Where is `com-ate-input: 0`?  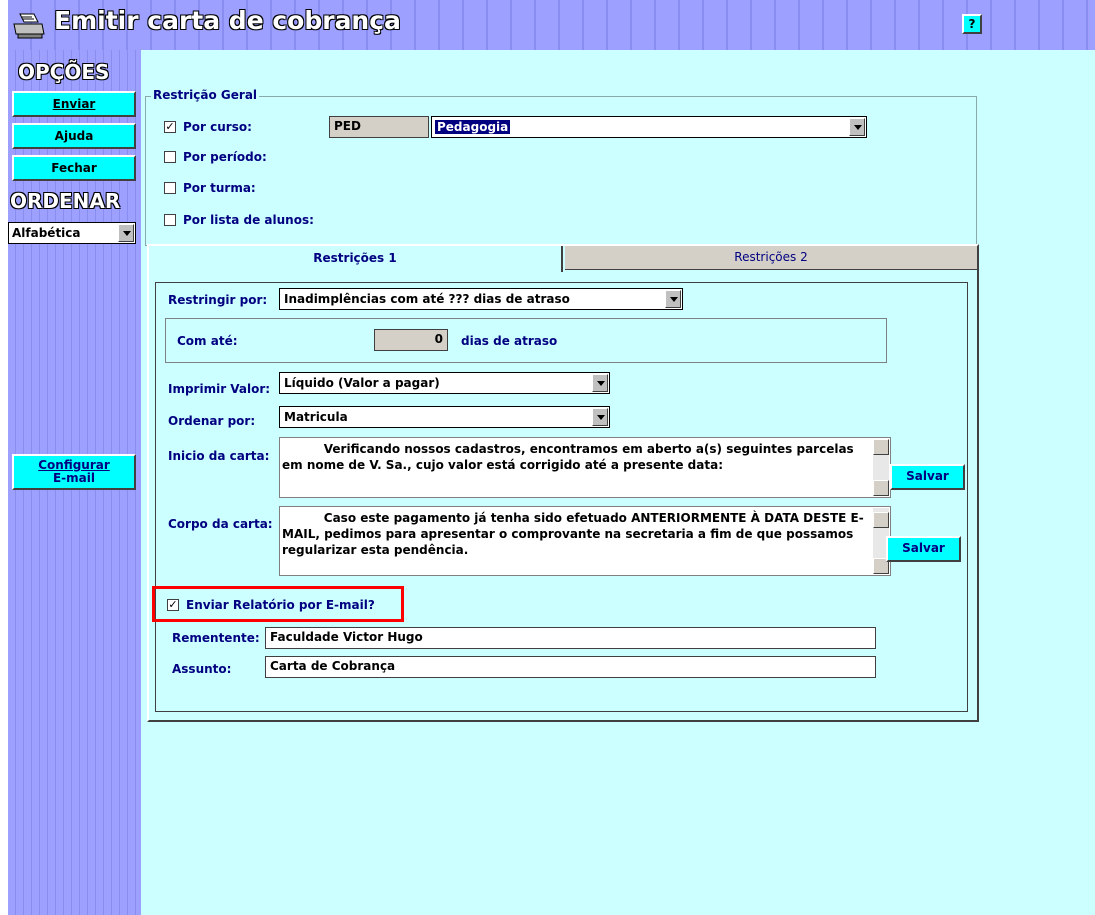
com-ate-input: 0 is located at coordinates (411, 340).